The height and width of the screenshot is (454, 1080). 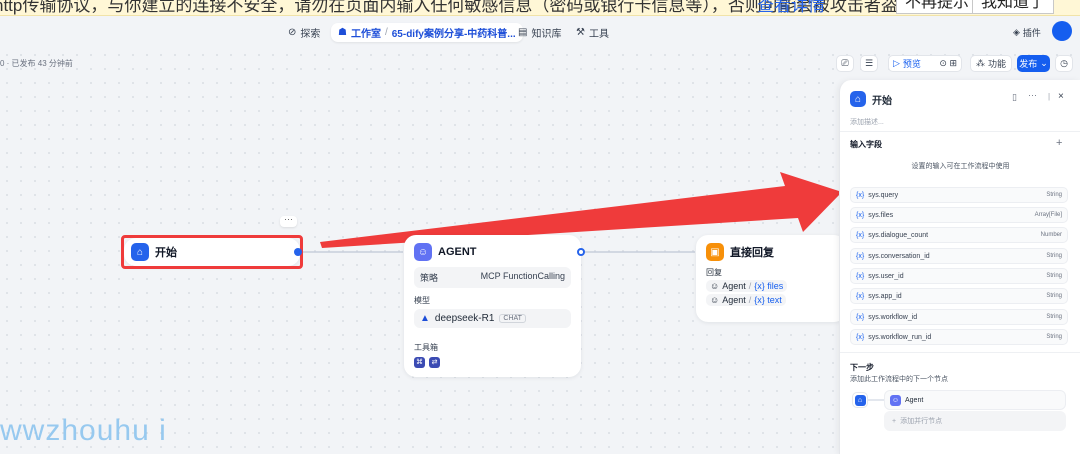 I want to click on reply-ref-row: ☺ Agent / {x} text, so click(x=746, y=300).